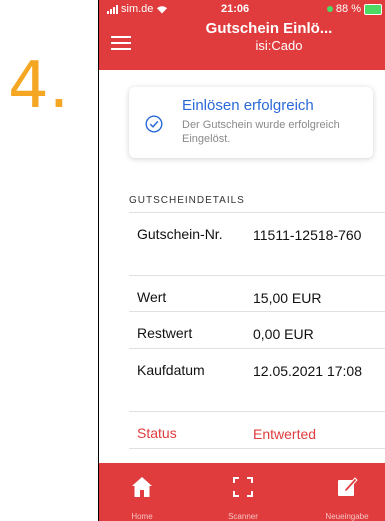 This screenshot has width=385, height=521. I want to click on check-circle-icon, so click(154, 124).